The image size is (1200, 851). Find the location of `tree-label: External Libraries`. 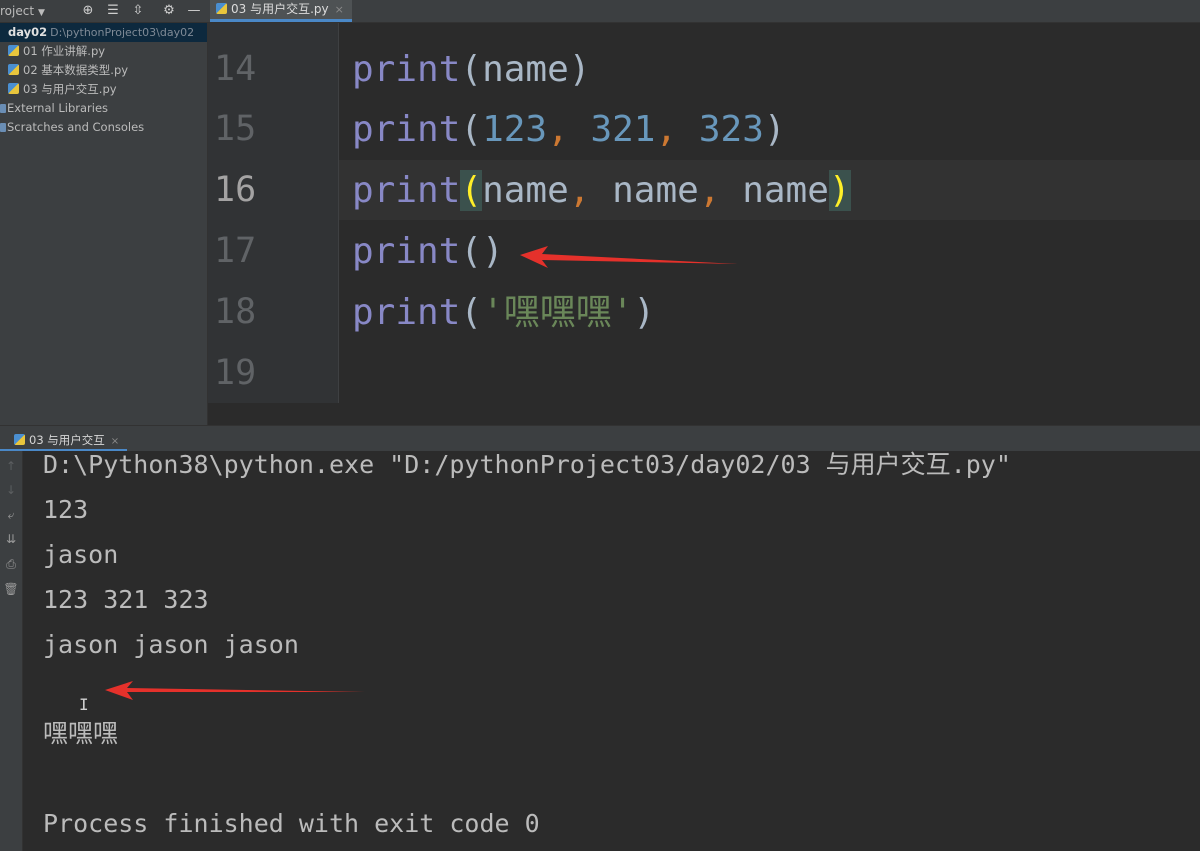

tree-label: External Libraries is located at coordinates (58, 108).